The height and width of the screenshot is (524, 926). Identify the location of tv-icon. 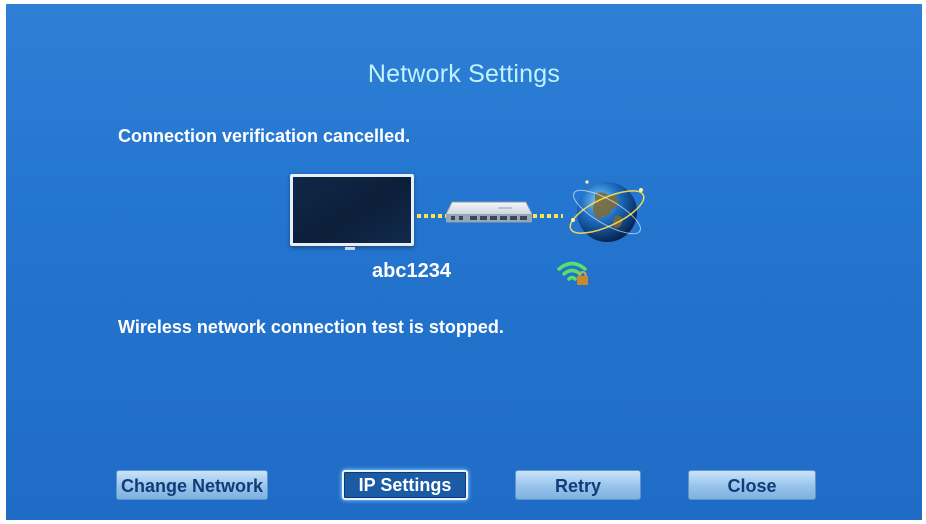
(352, 212).